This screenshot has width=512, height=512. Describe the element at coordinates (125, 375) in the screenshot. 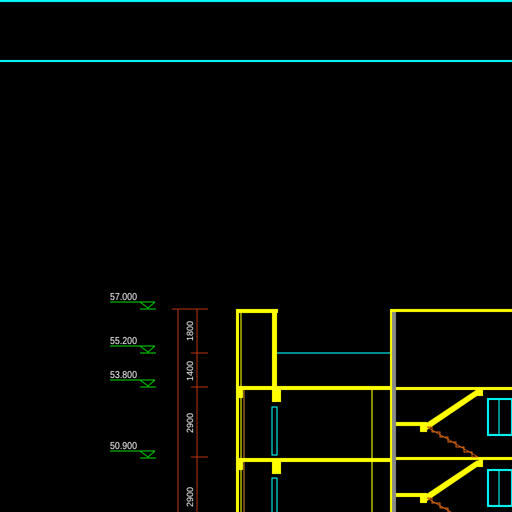

I see `elevation-label: 53.800` at that location.